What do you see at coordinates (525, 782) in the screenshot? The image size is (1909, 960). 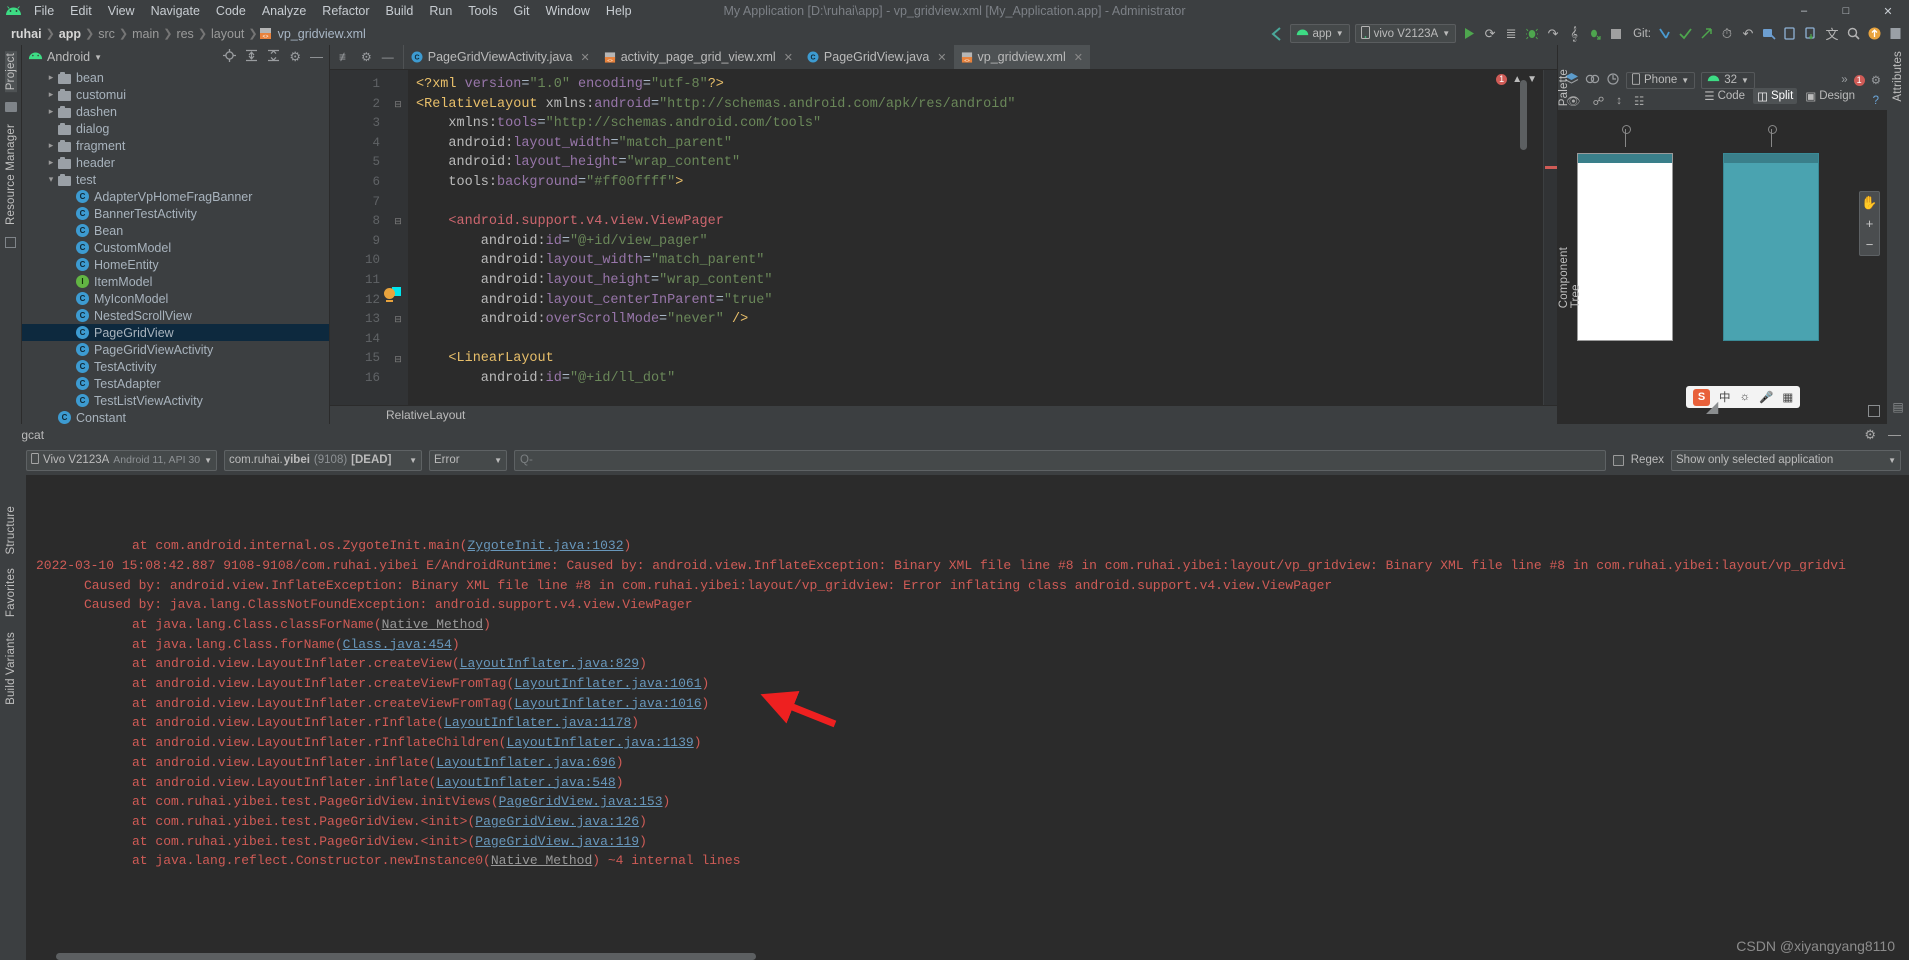 I see `logcat-source-link: LayoutInflater.java:548` at bounding box center [525, 782].